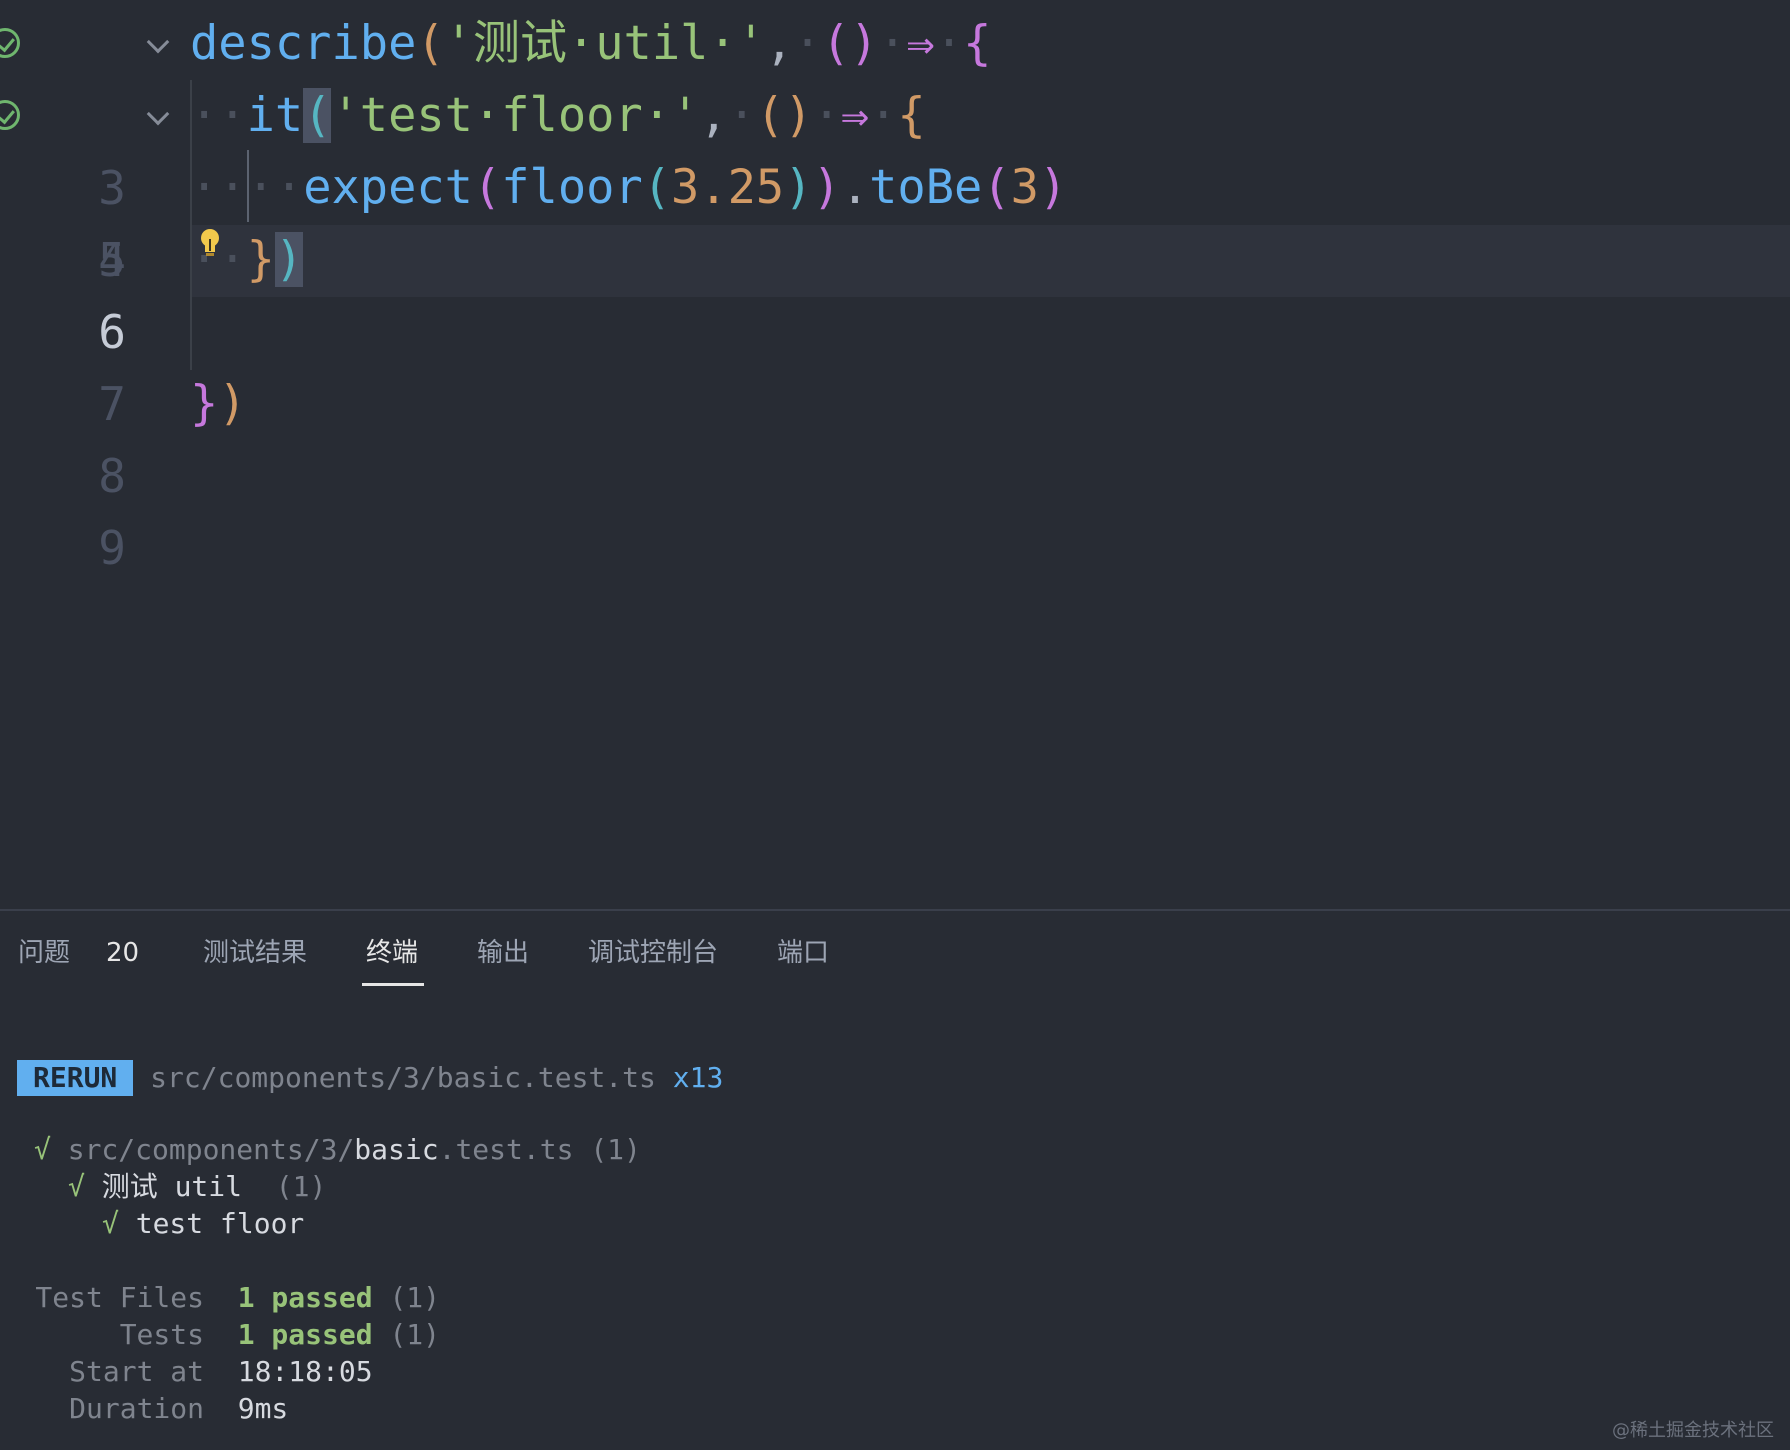 The image size is (1790, 1450). Describe the element at coordinates (629, 187) in the screenshot. I see `code-text: ····expect(floor(3.25)).toBe(3)` at that location.